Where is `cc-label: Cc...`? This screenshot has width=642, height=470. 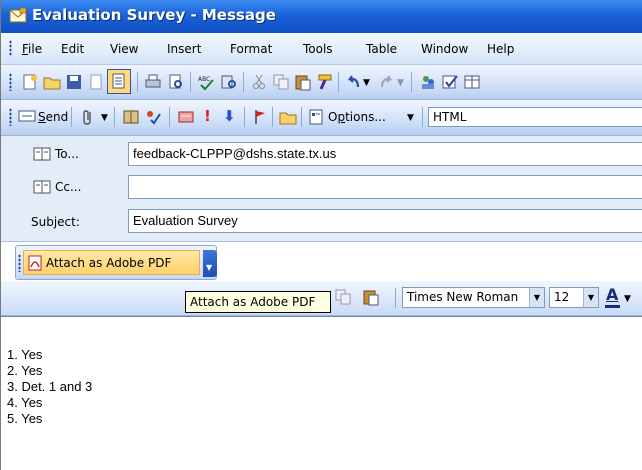 cc-label: Cc... is located at coordinates (68, 187).